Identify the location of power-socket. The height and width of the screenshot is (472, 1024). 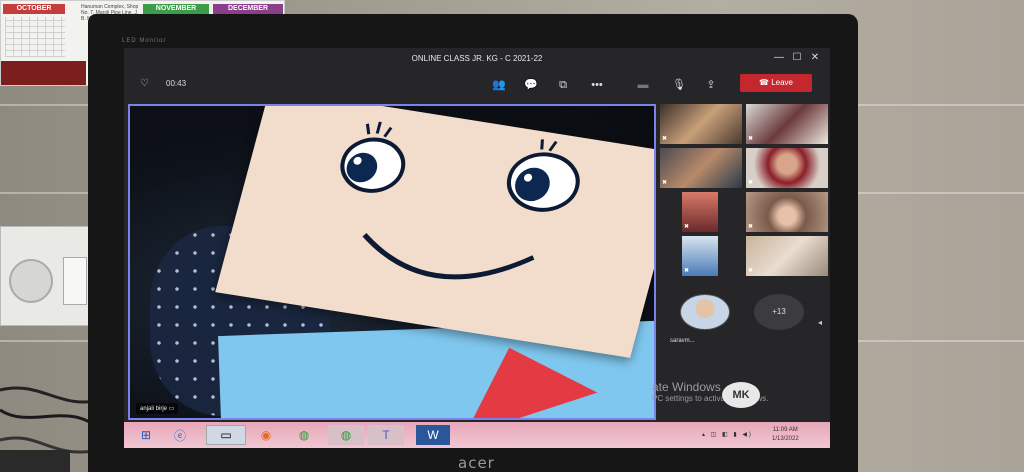
(31, 281).